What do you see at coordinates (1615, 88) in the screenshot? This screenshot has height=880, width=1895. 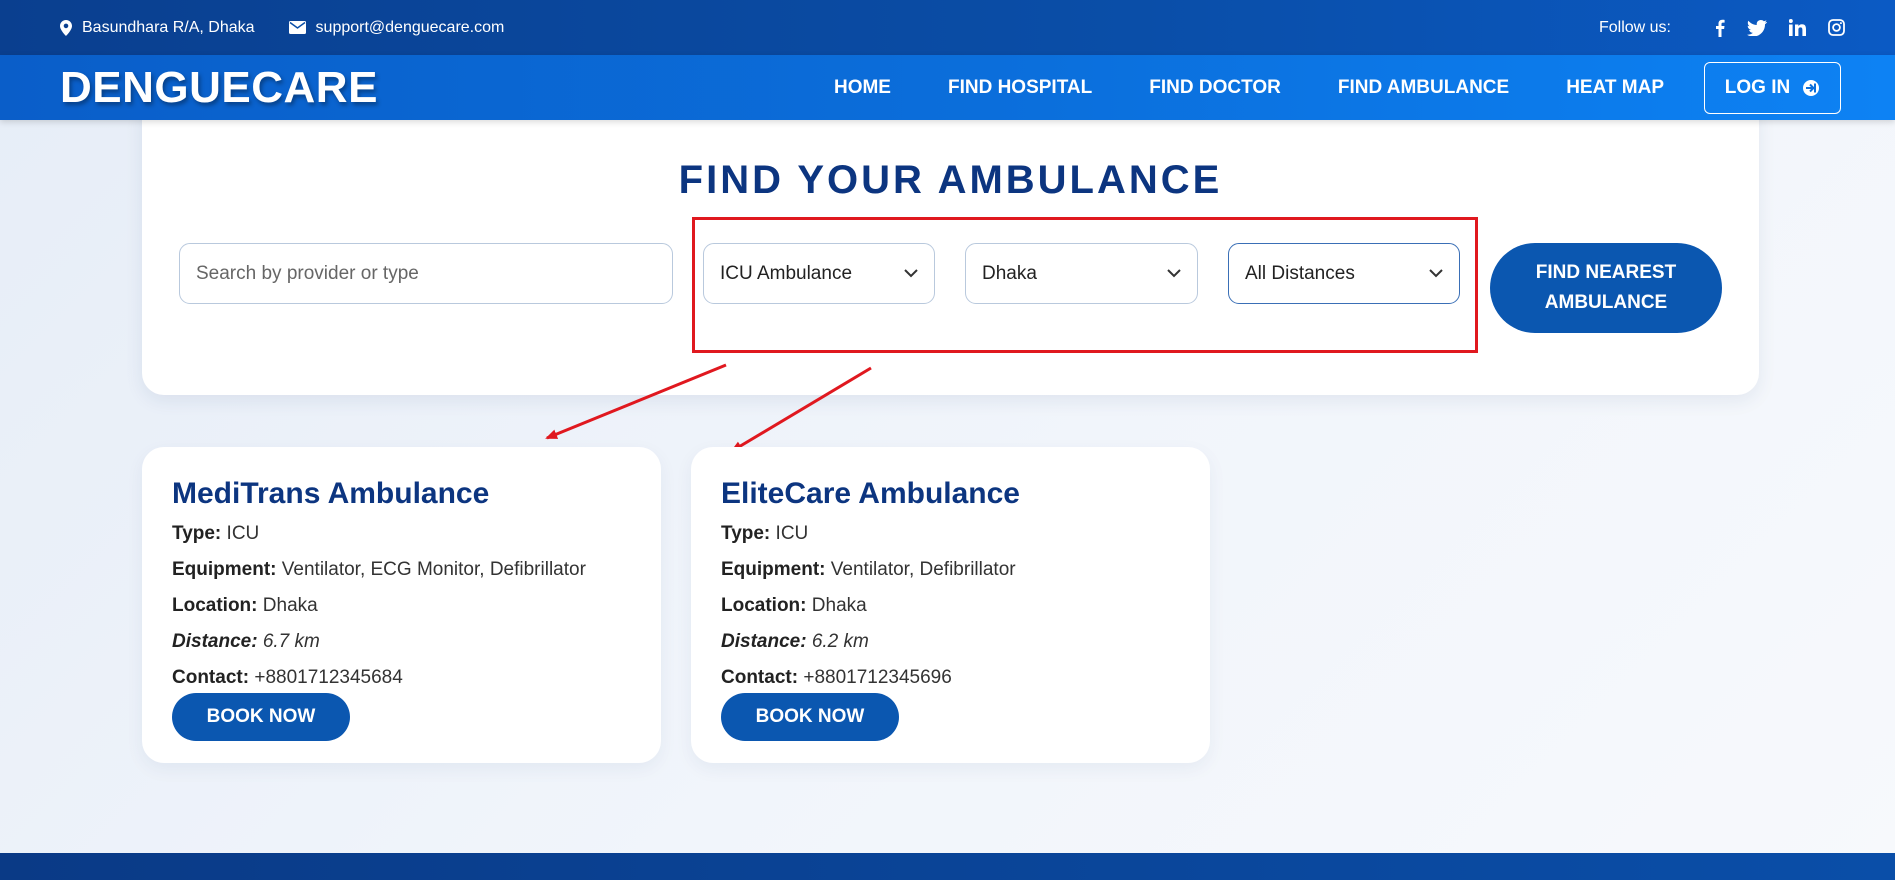 I see `nav-heat-map: HEAT MAP` at bounding box center [1615, 88].